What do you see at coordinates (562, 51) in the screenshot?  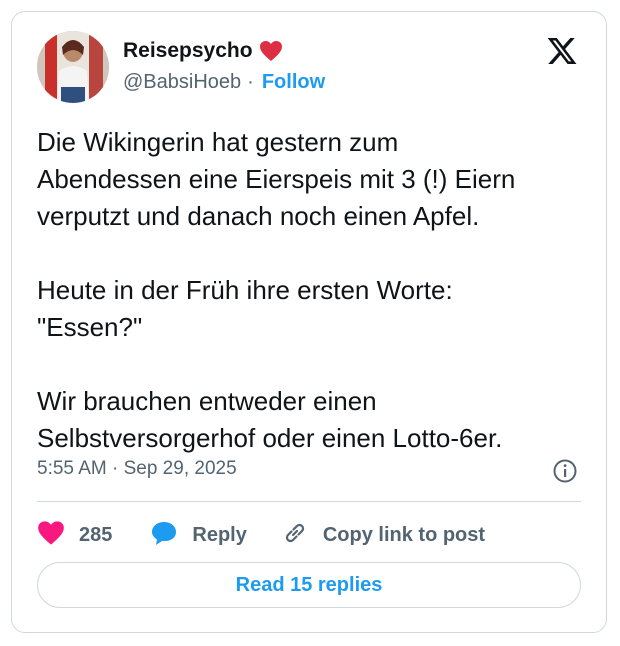 I see `x-logo-icon` at bounding box center [562, 51].